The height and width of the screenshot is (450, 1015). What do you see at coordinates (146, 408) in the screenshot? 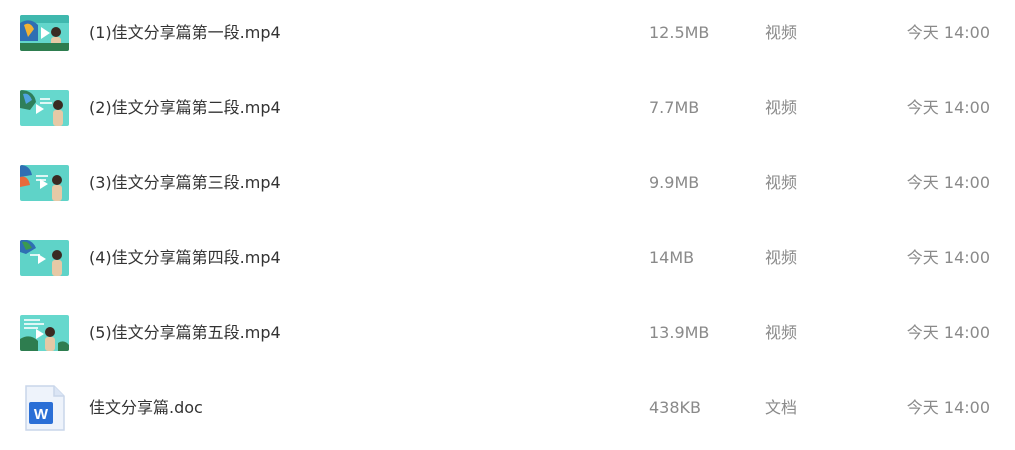
I see `file-name: 佳文分享篇.doc` at bounding box center [146, 408].